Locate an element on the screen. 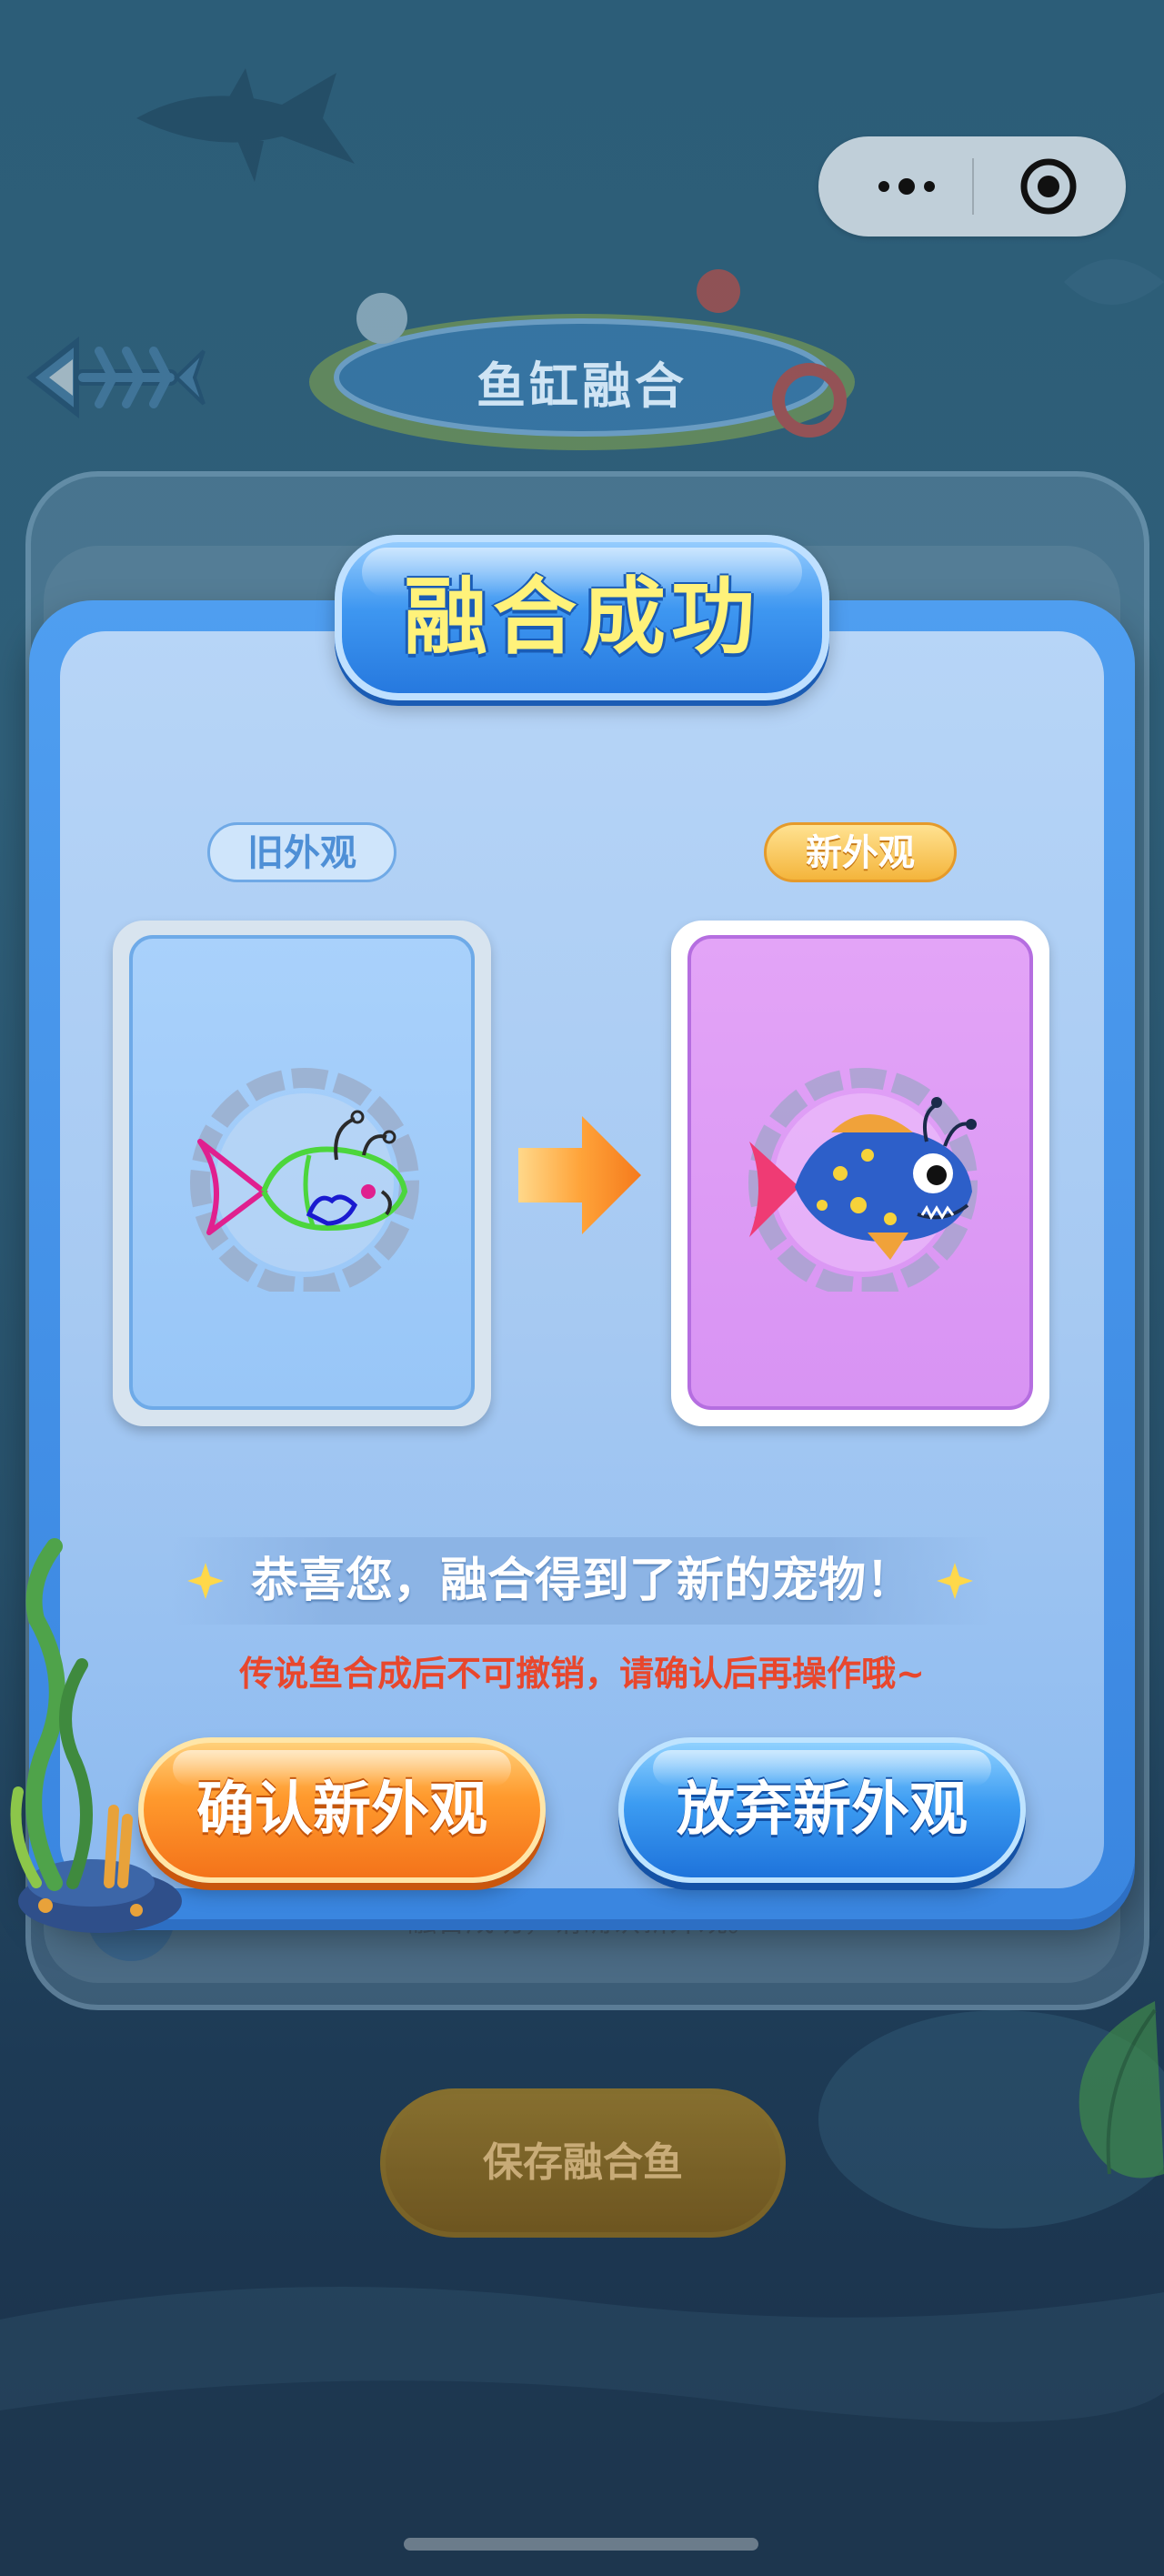 This screenshot has height=2576, width=1164. confirm-button-label: 确认新外观 is located at coordinates (342, 1810).